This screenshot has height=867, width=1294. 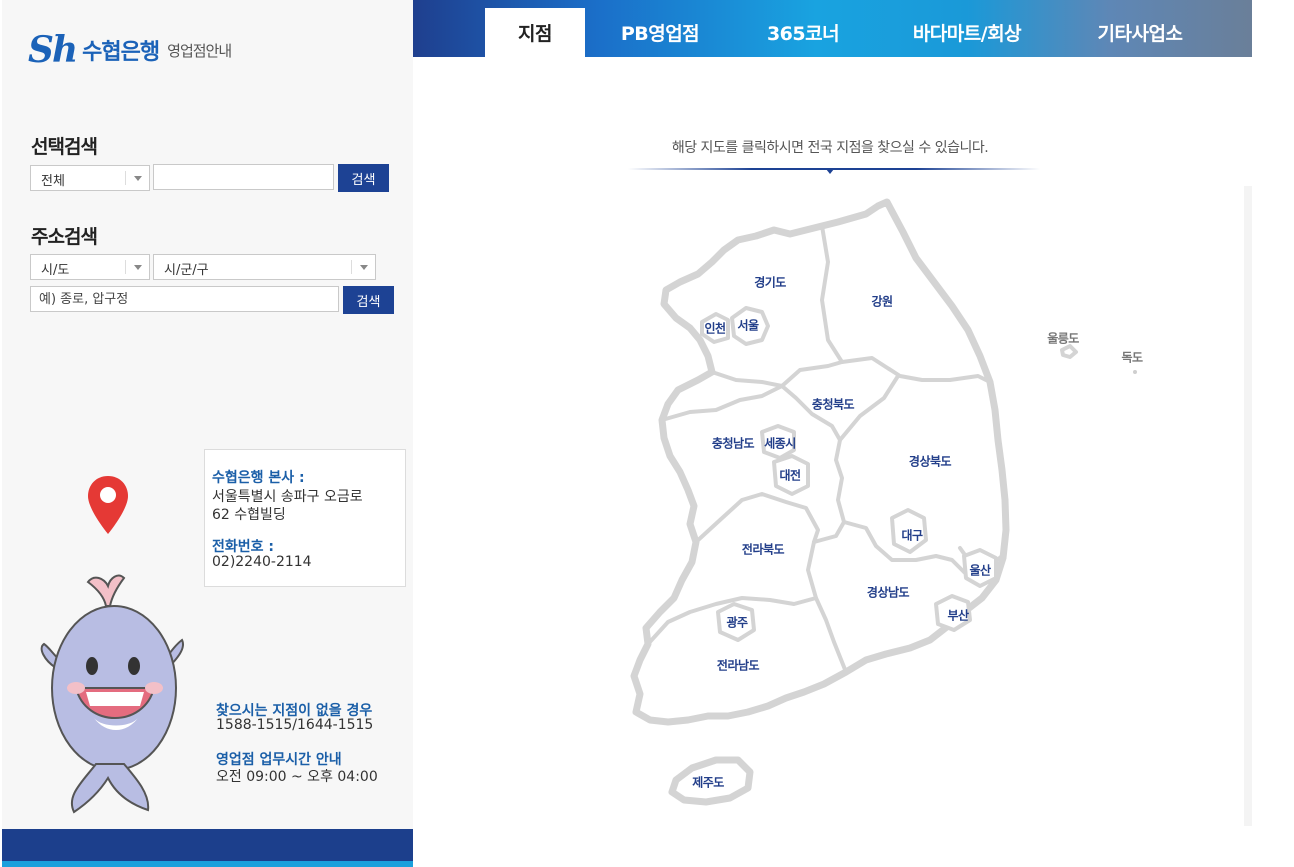 What do you see at coordinates (882, 301) in the screenshot?
I see `region-gangwon: 강원` at bounding box center [882, 301].